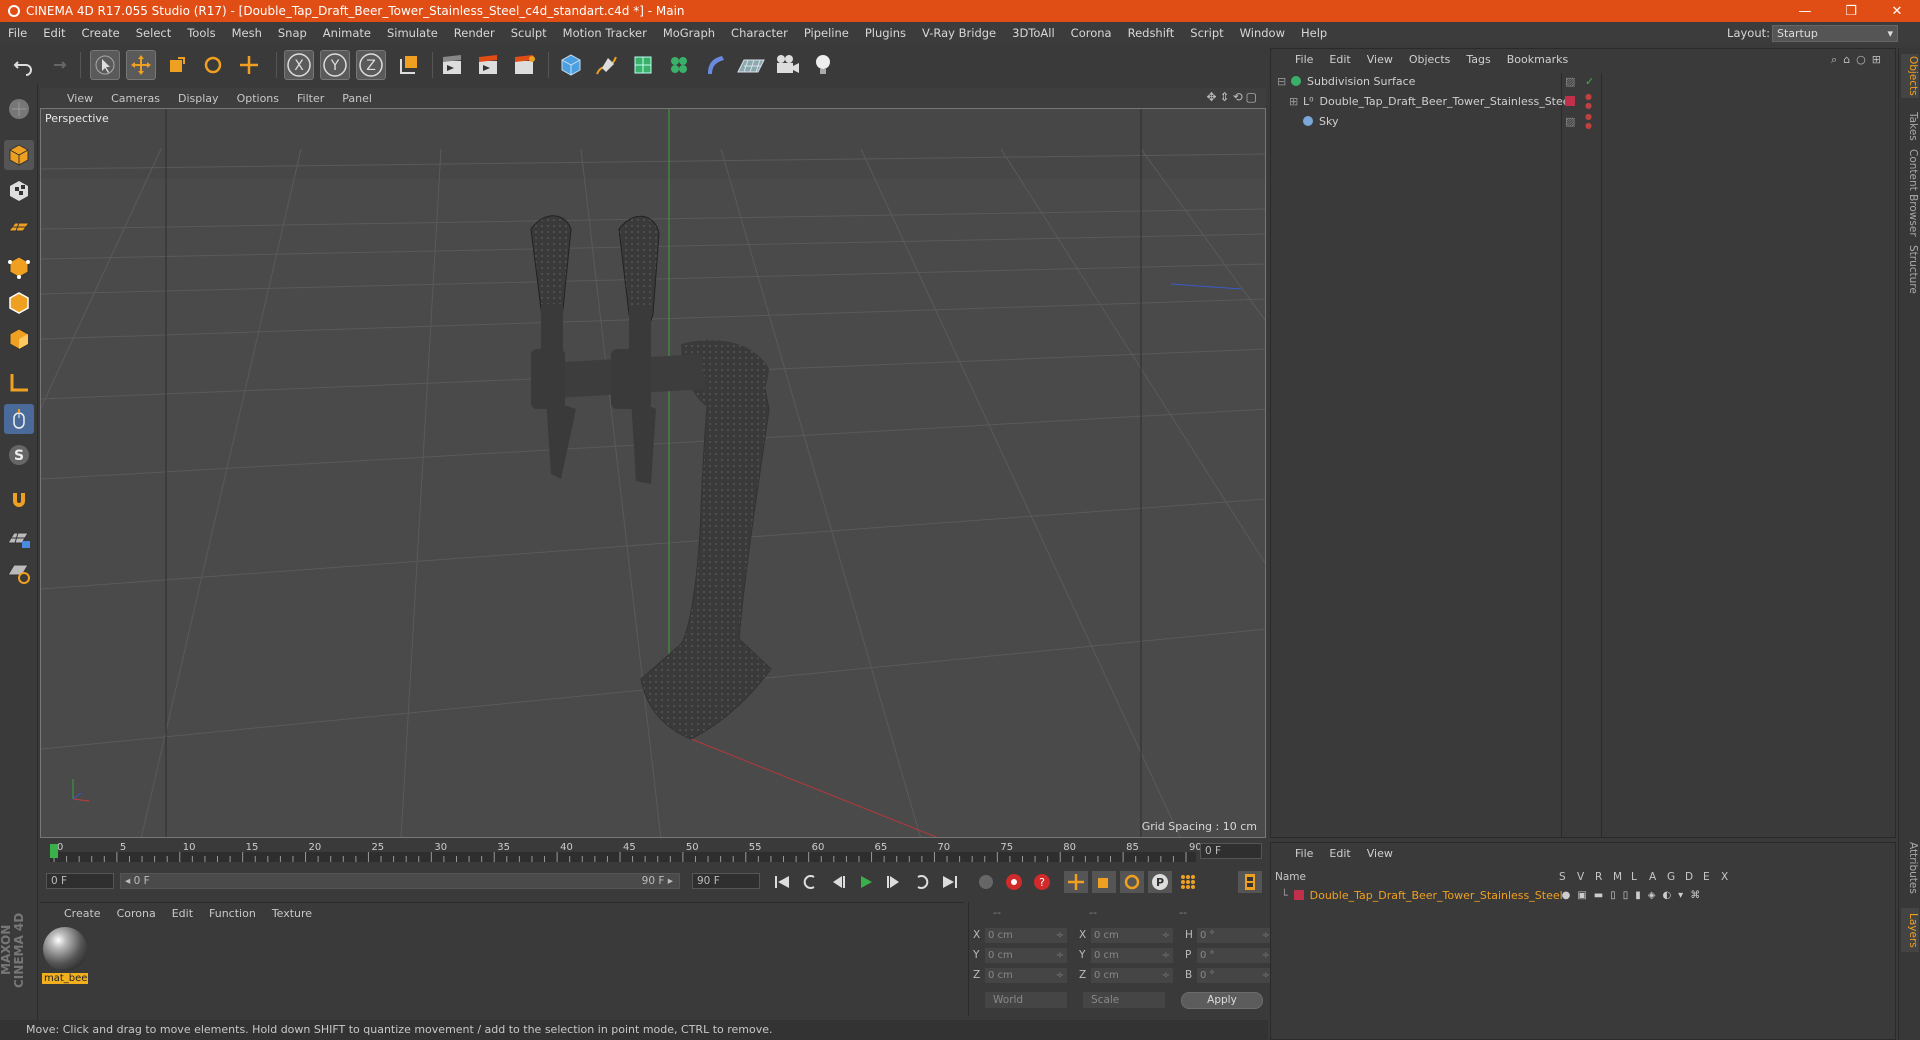 The width and height of the screenshot is (1920, 1040). What do you see at coordinates (19, 383) in the screenshot?
I see `axis-mode-button` at bounding box center [19, 383].